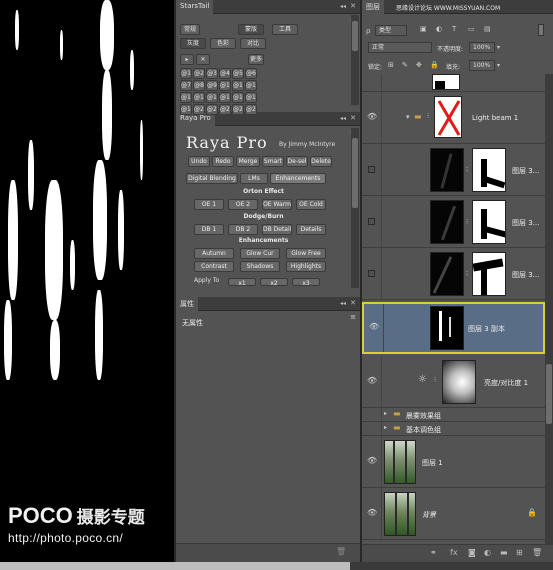 This screenshot has height=570, width=553. I want to click on starstail-action-button: @22, so click(225, 109).